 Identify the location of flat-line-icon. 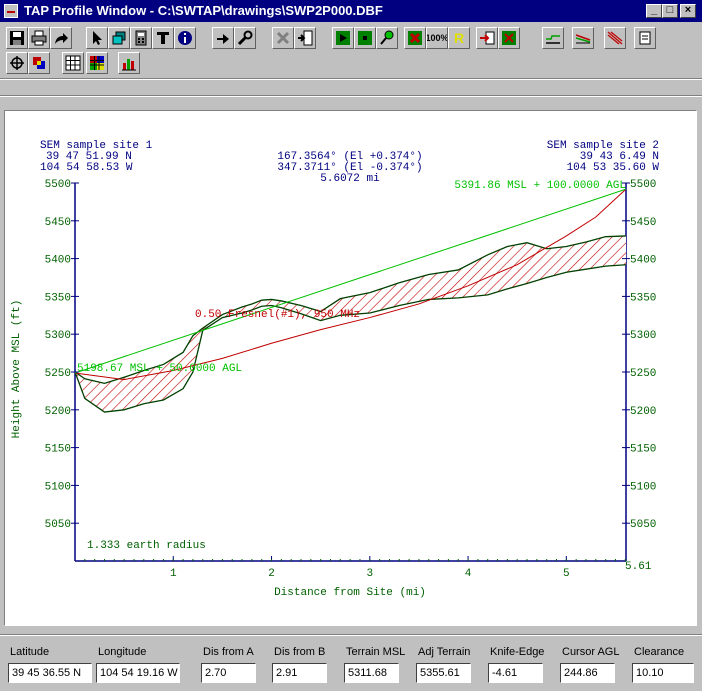
(553, 39).